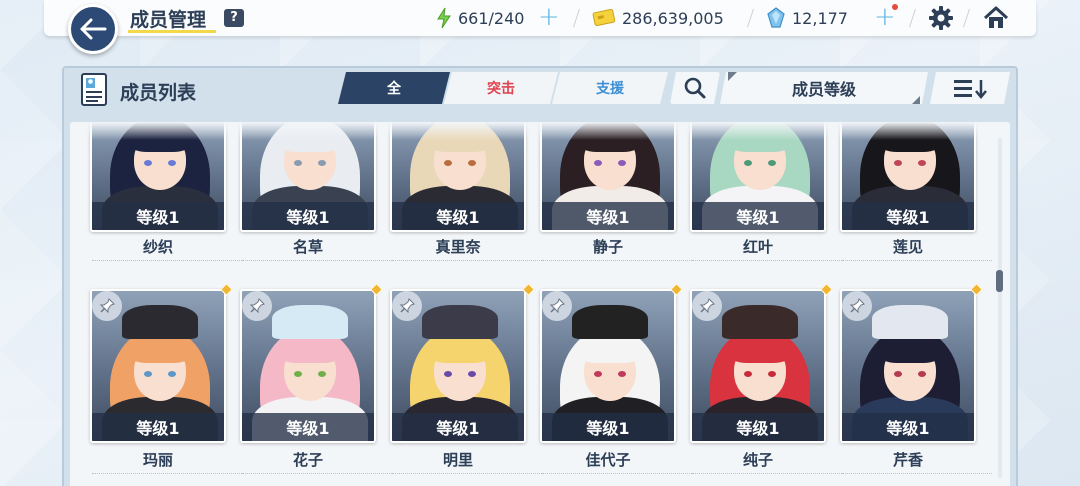  What do you see at coordinates (158, 93) in the screenshot?
I see `panel-title: 成员列表` at bounding box center [158, 93].